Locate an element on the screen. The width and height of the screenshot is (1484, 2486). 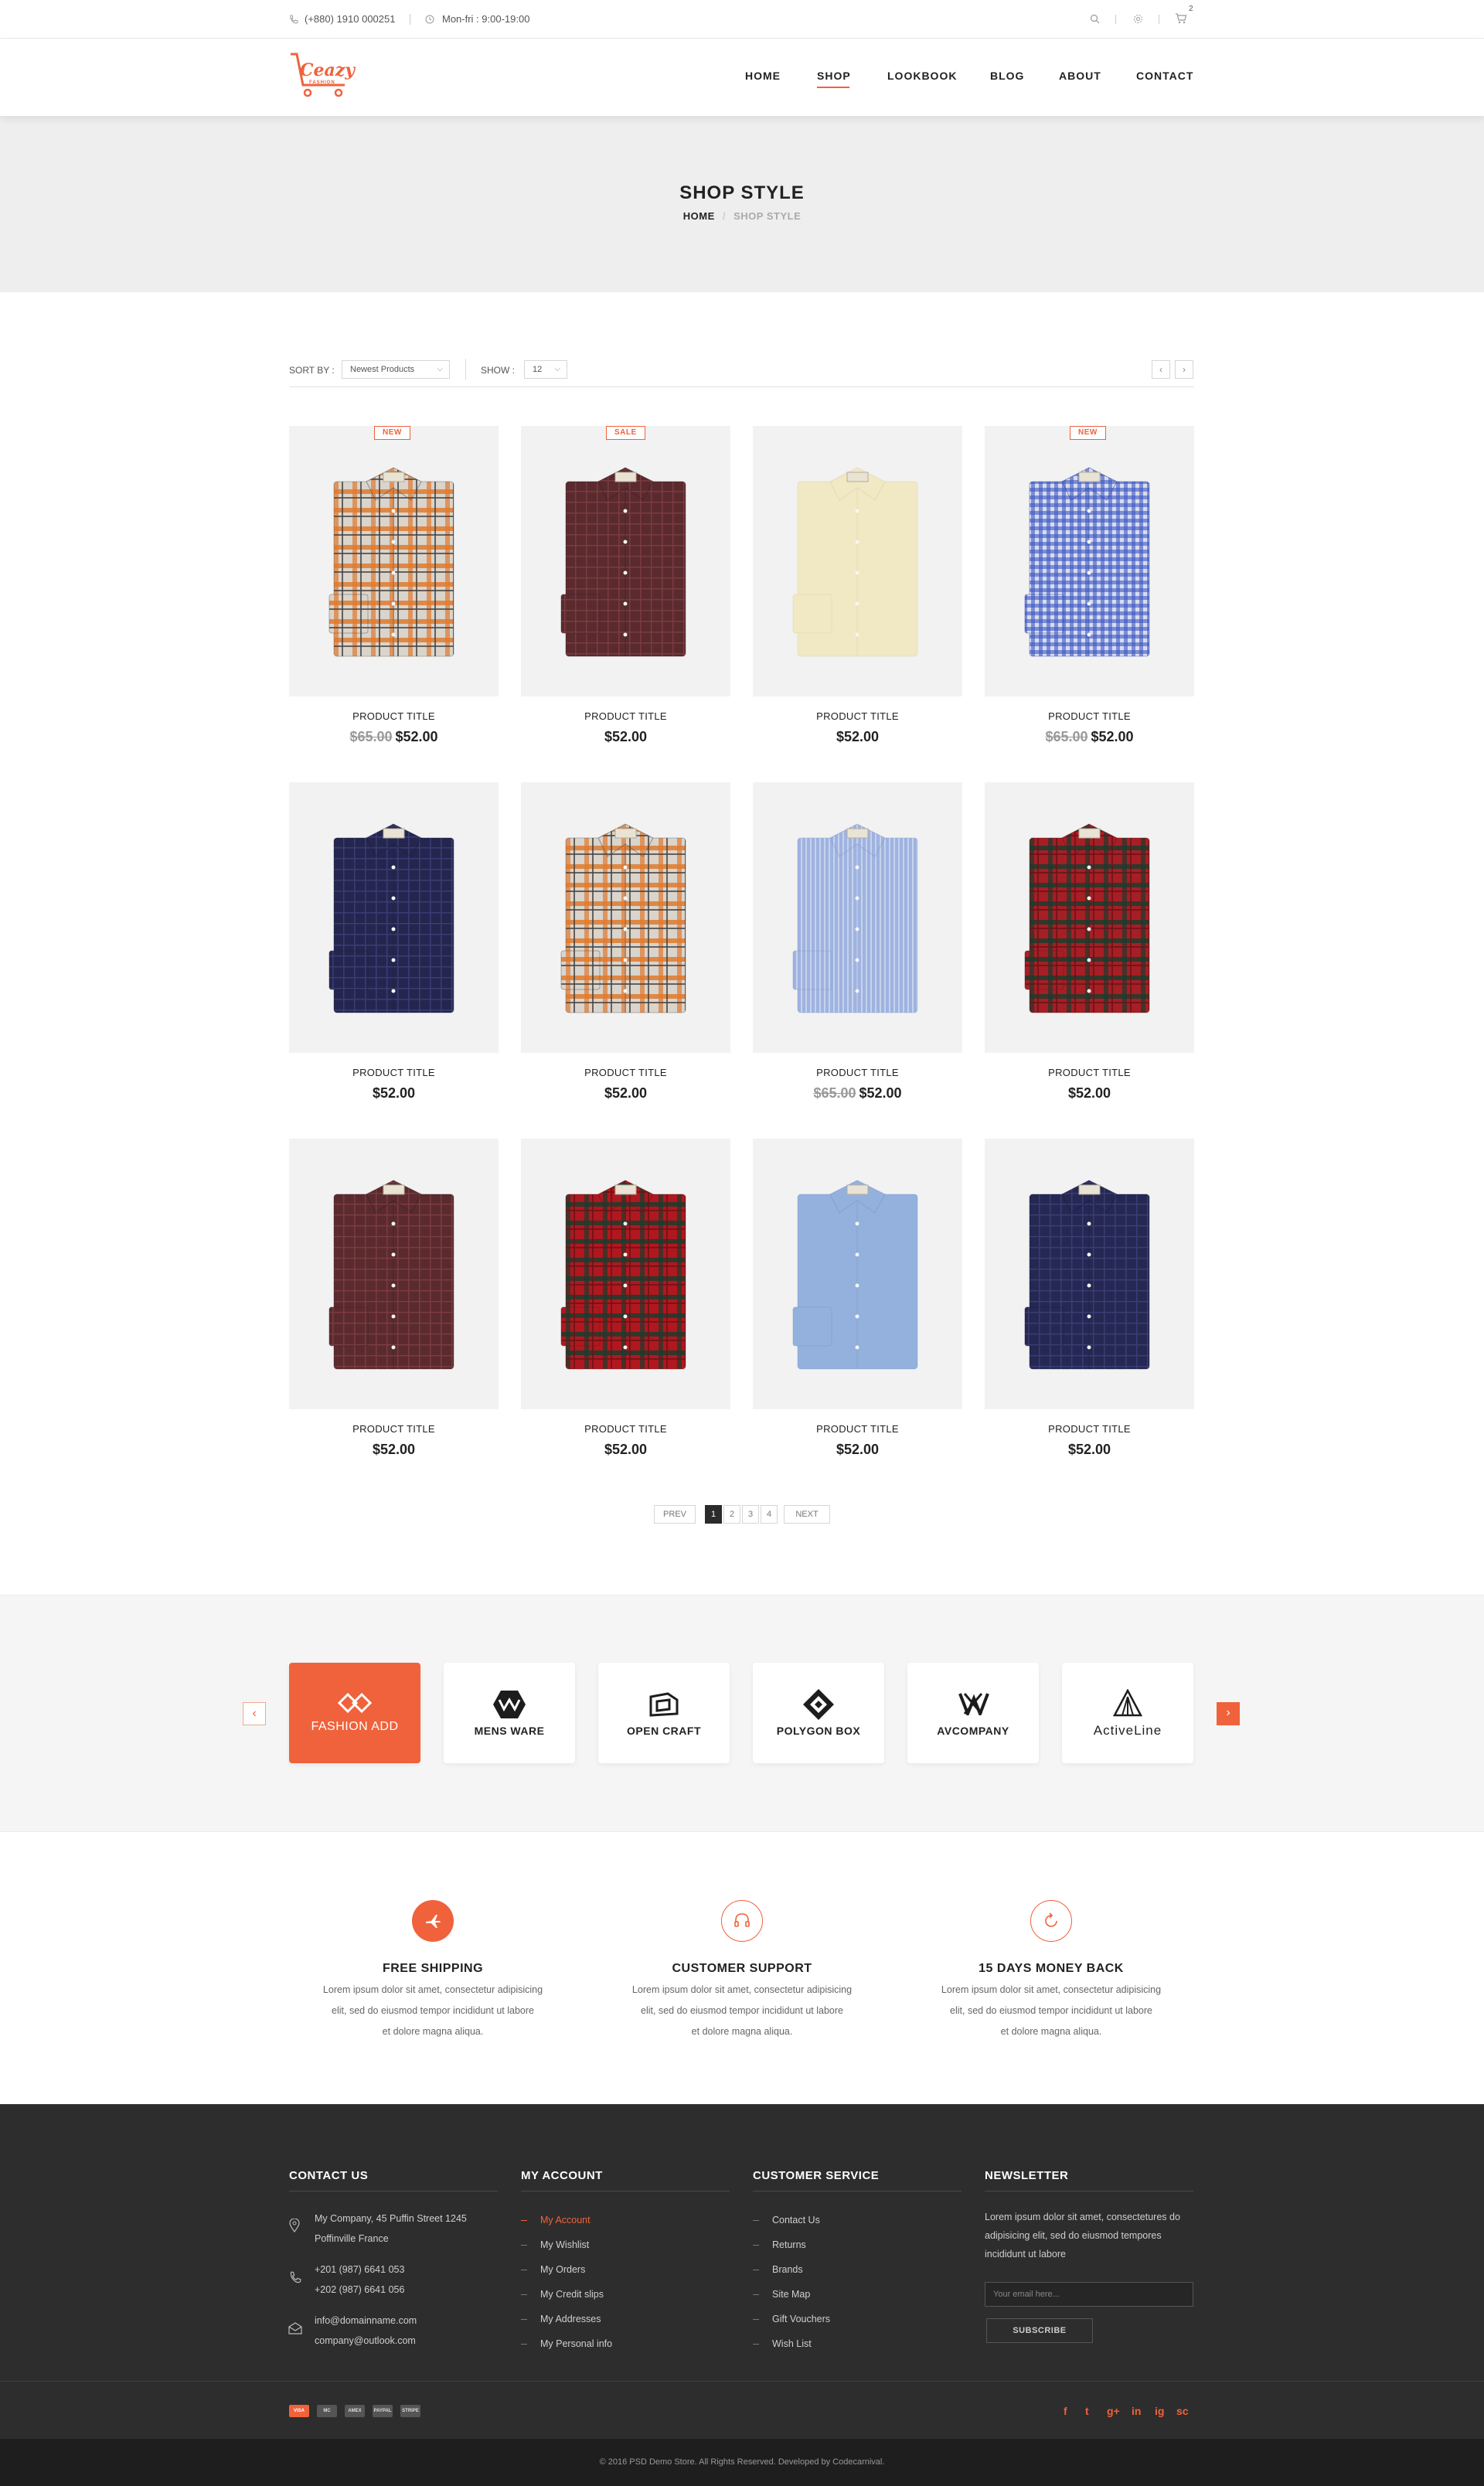
service-title: CUSTOMER SUPPORT is located at coordinates (742, 1968).